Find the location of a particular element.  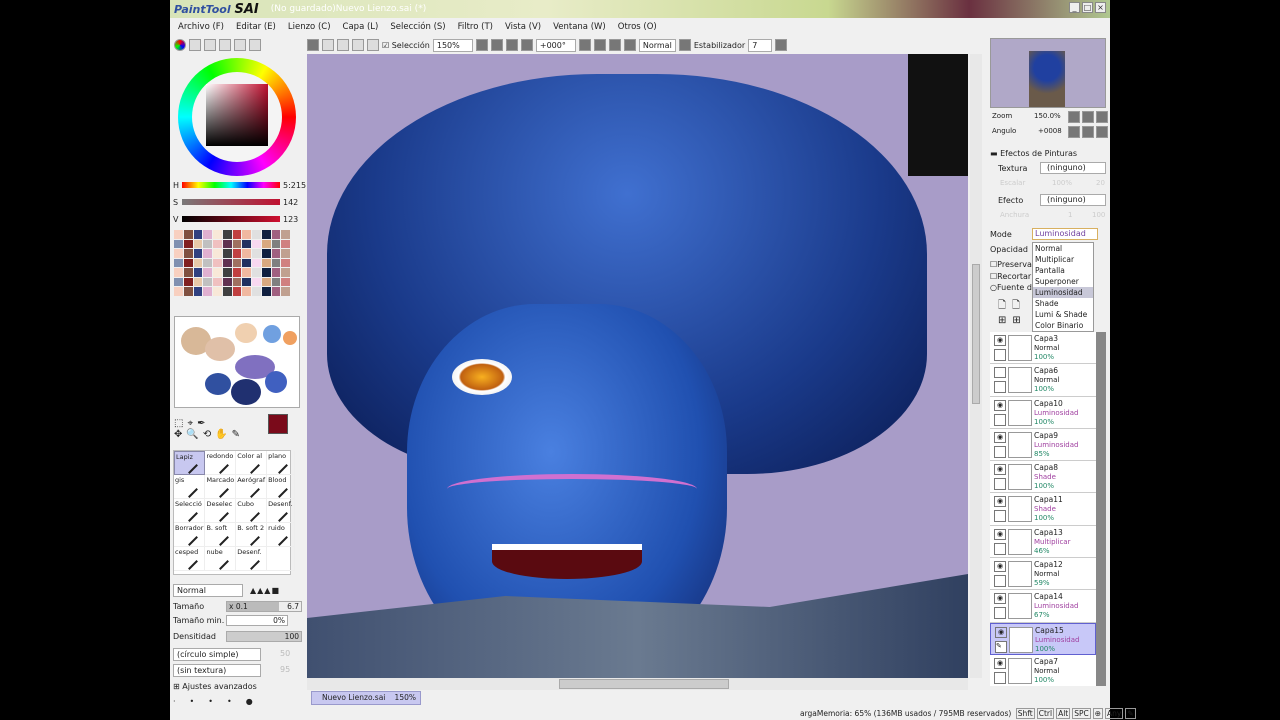

brush-size-presets: ·•••● is located at coordinates (220, 701).